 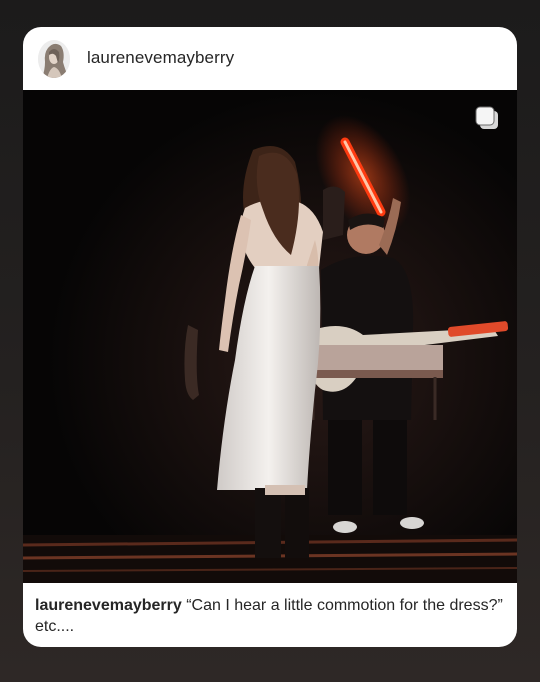 What do you see at coordinates (270, 58) in the screenshot?
I see `post-header: laurenevemayberry` at bounding box center [270, 58].